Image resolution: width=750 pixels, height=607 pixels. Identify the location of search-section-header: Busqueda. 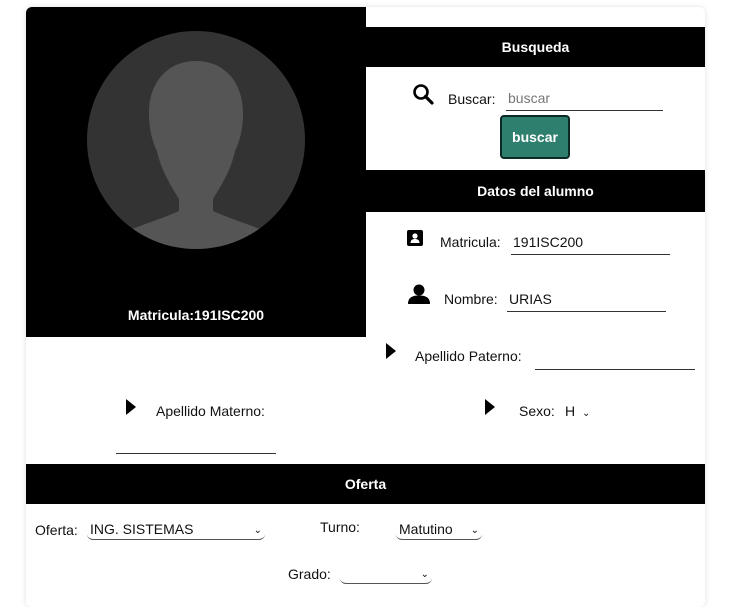
(535, 47).